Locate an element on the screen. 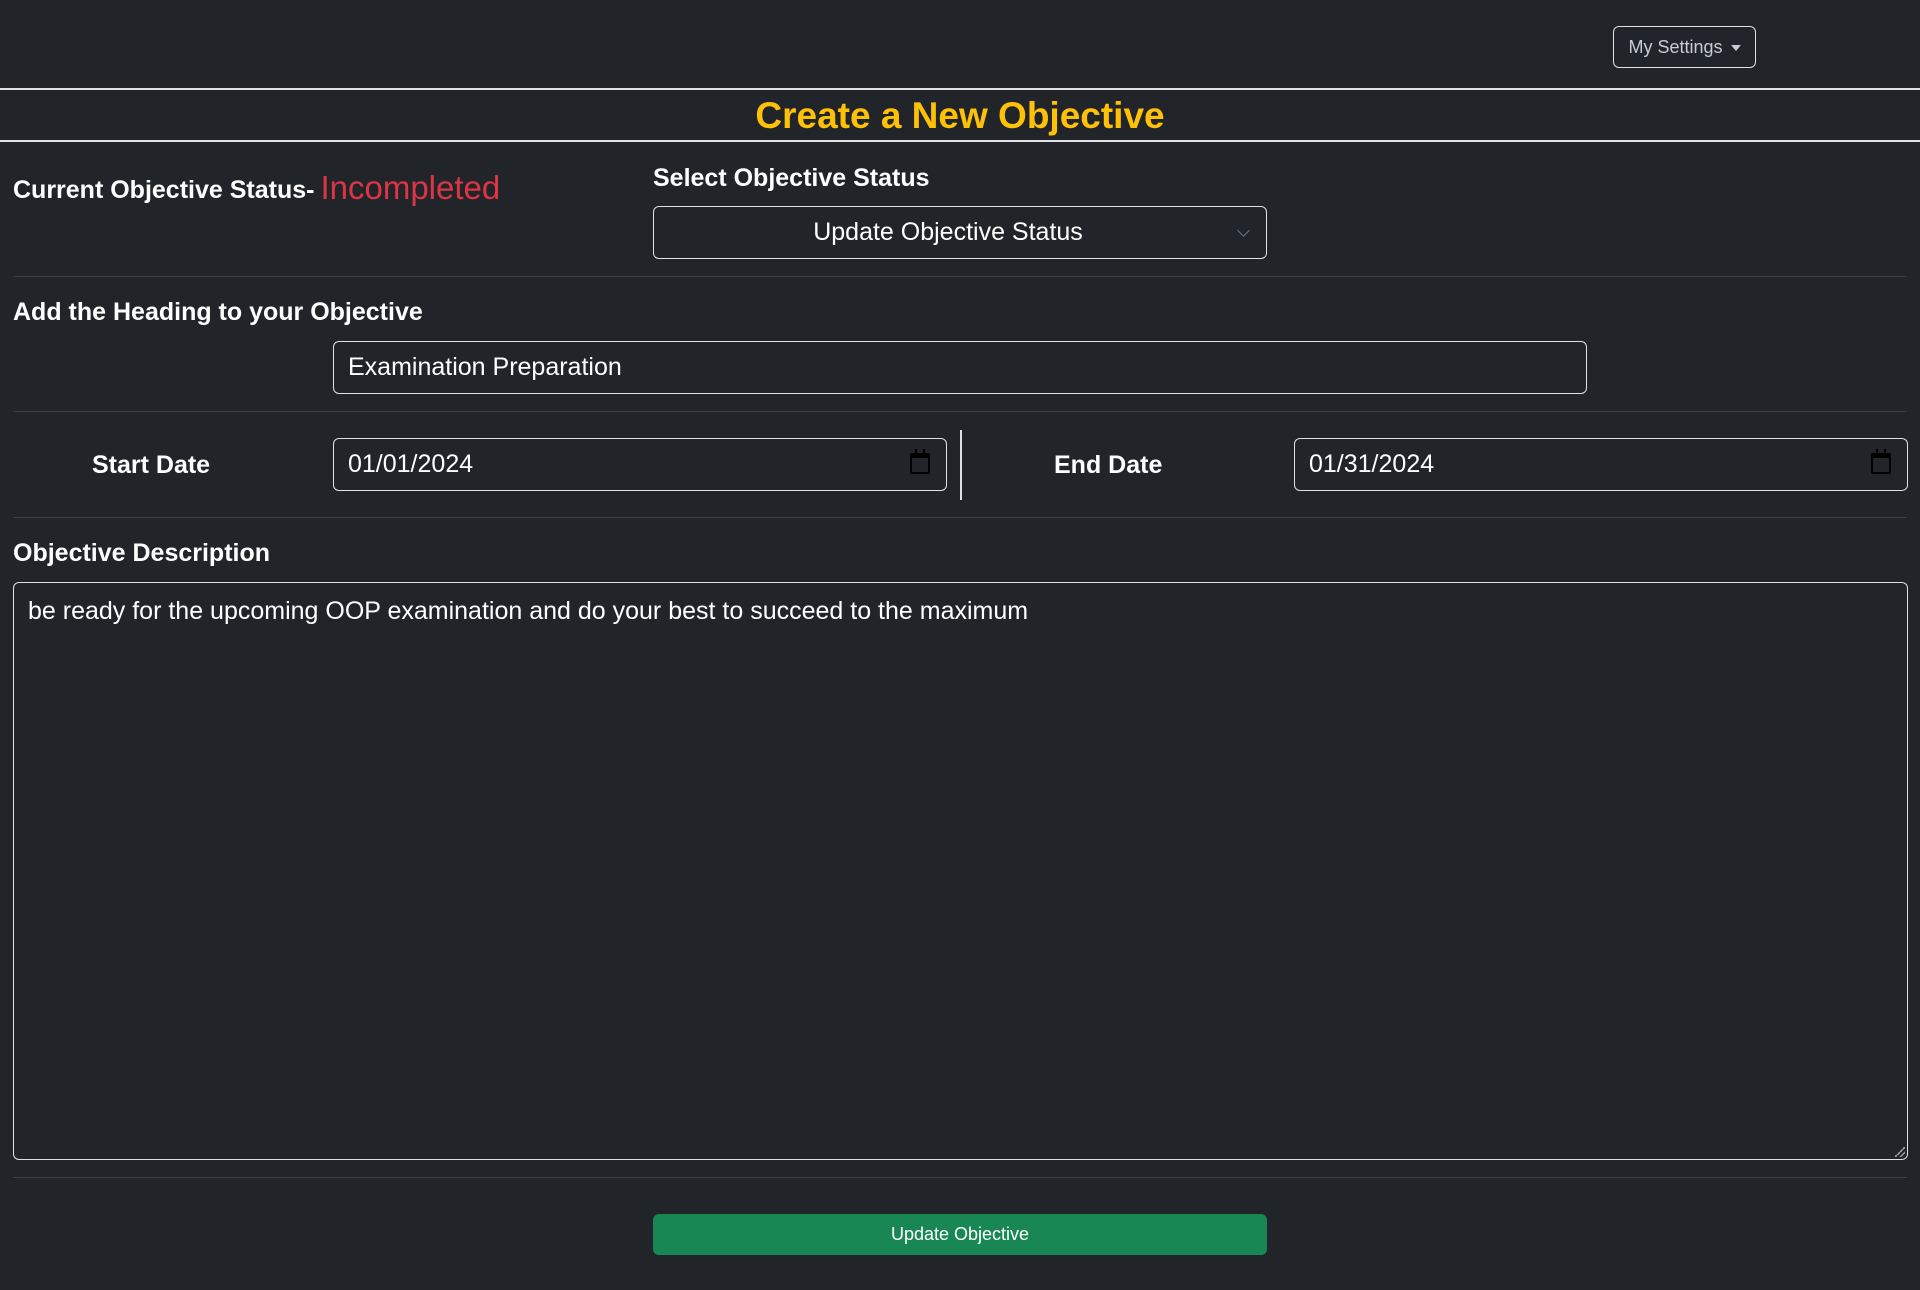  caret-down-icon is located at coordinates (1735, 48).